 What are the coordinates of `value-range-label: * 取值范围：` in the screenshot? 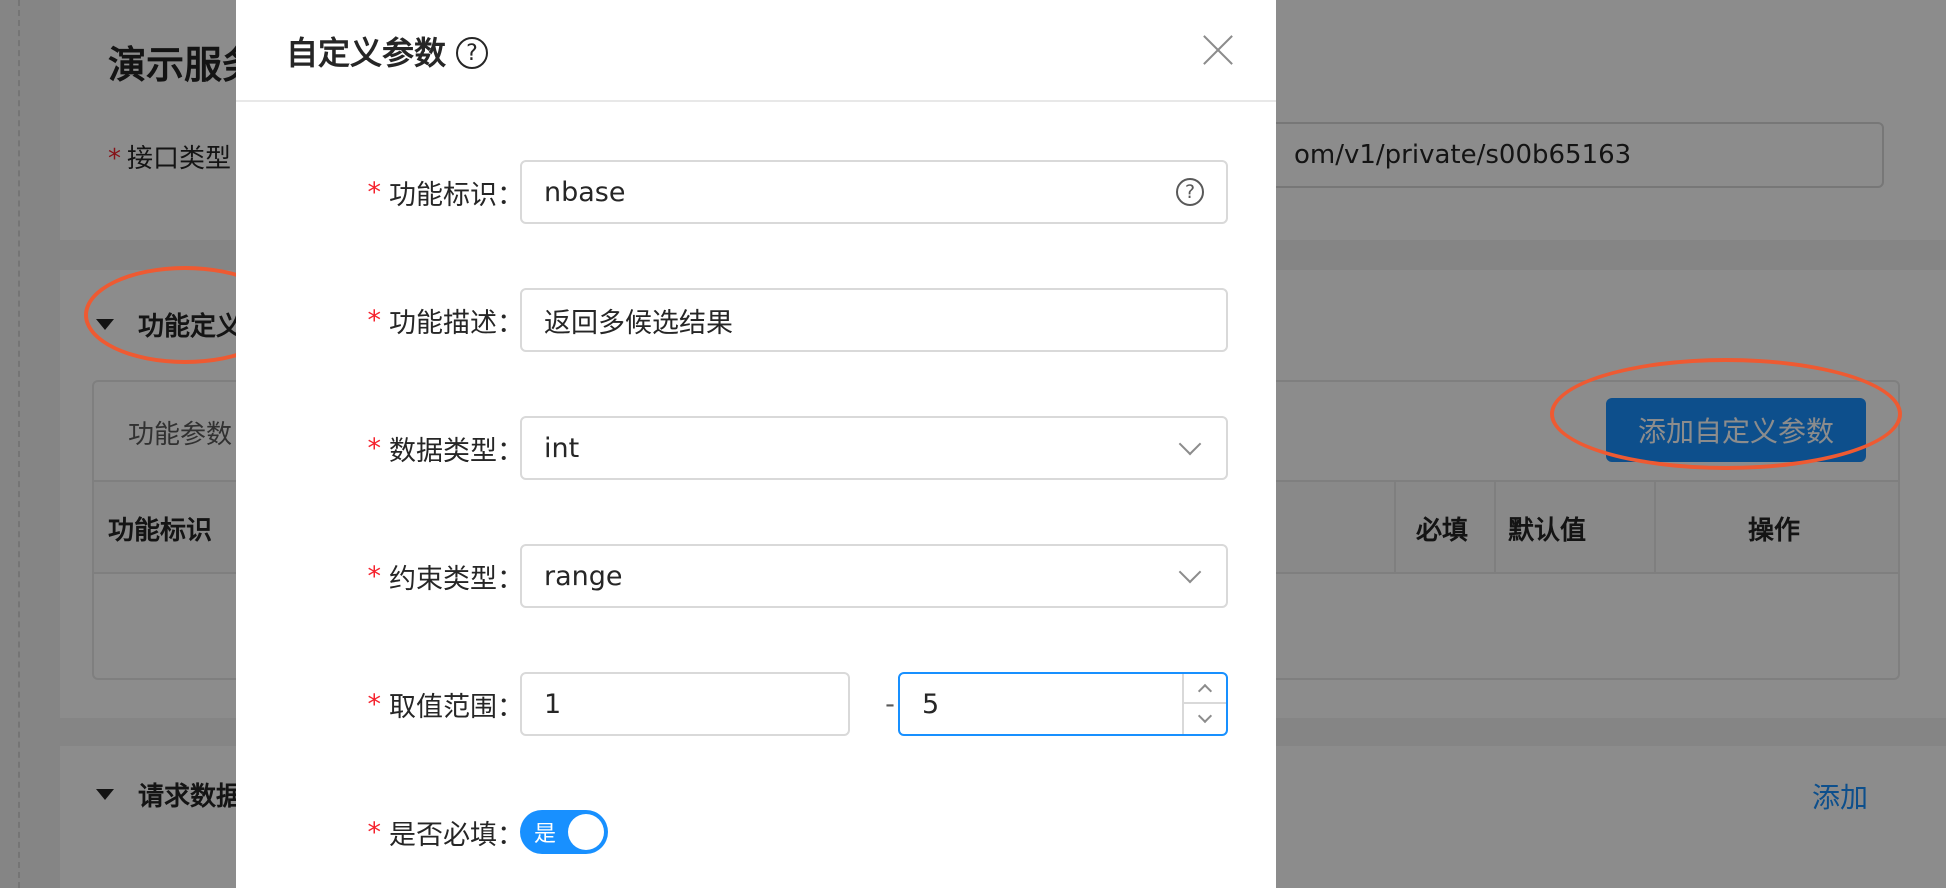 It's located at (446, 705).